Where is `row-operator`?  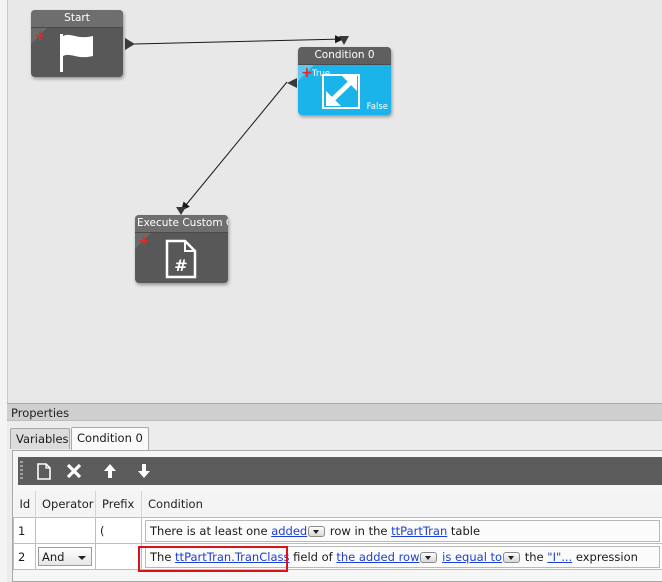 row-operator is located at coordinates (65, 530).